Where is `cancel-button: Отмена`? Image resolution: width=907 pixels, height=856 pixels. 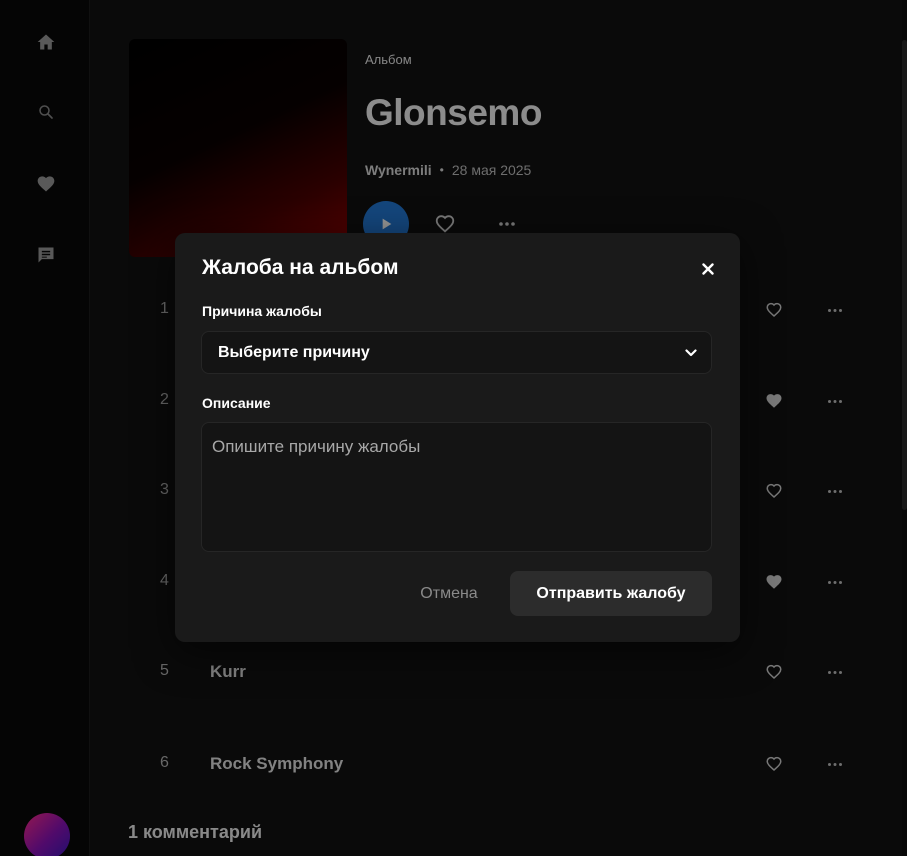 cancel-button: Отмена is located at coordinates (449, 594).